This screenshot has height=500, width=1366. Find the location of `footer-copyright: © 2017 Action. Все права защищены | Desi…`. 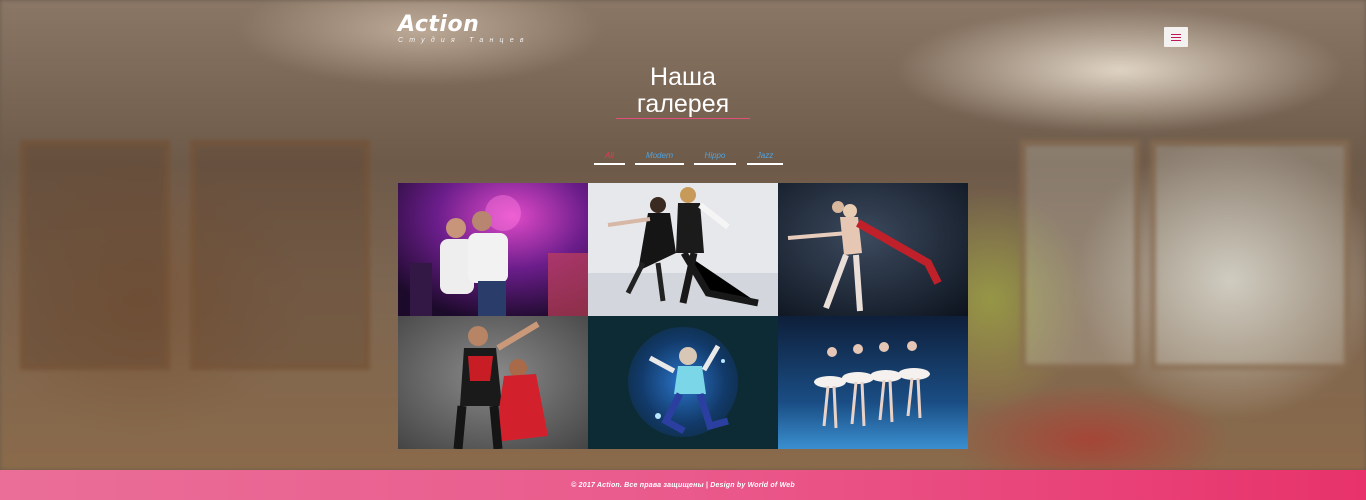

footer-copyright: © 2017 Action. Все права защищены | Desi… is located at coordinates (683, 485).